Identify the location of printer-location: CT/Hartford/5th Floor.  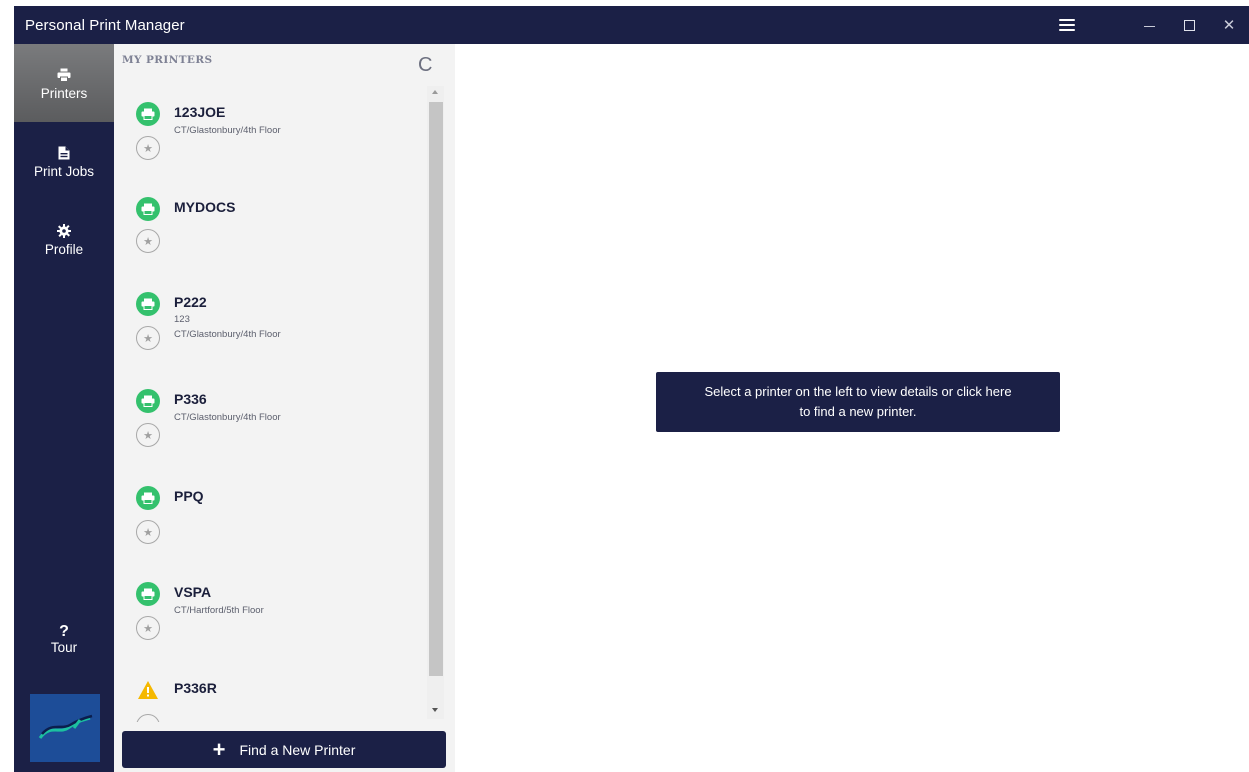
(219, 610).